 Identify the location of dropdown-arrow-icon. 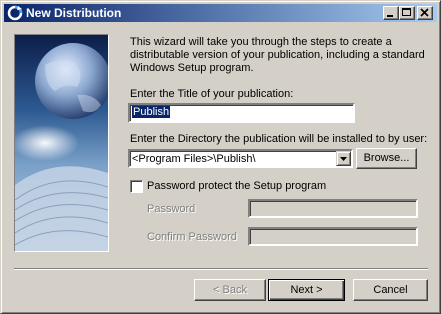
(343, 159).